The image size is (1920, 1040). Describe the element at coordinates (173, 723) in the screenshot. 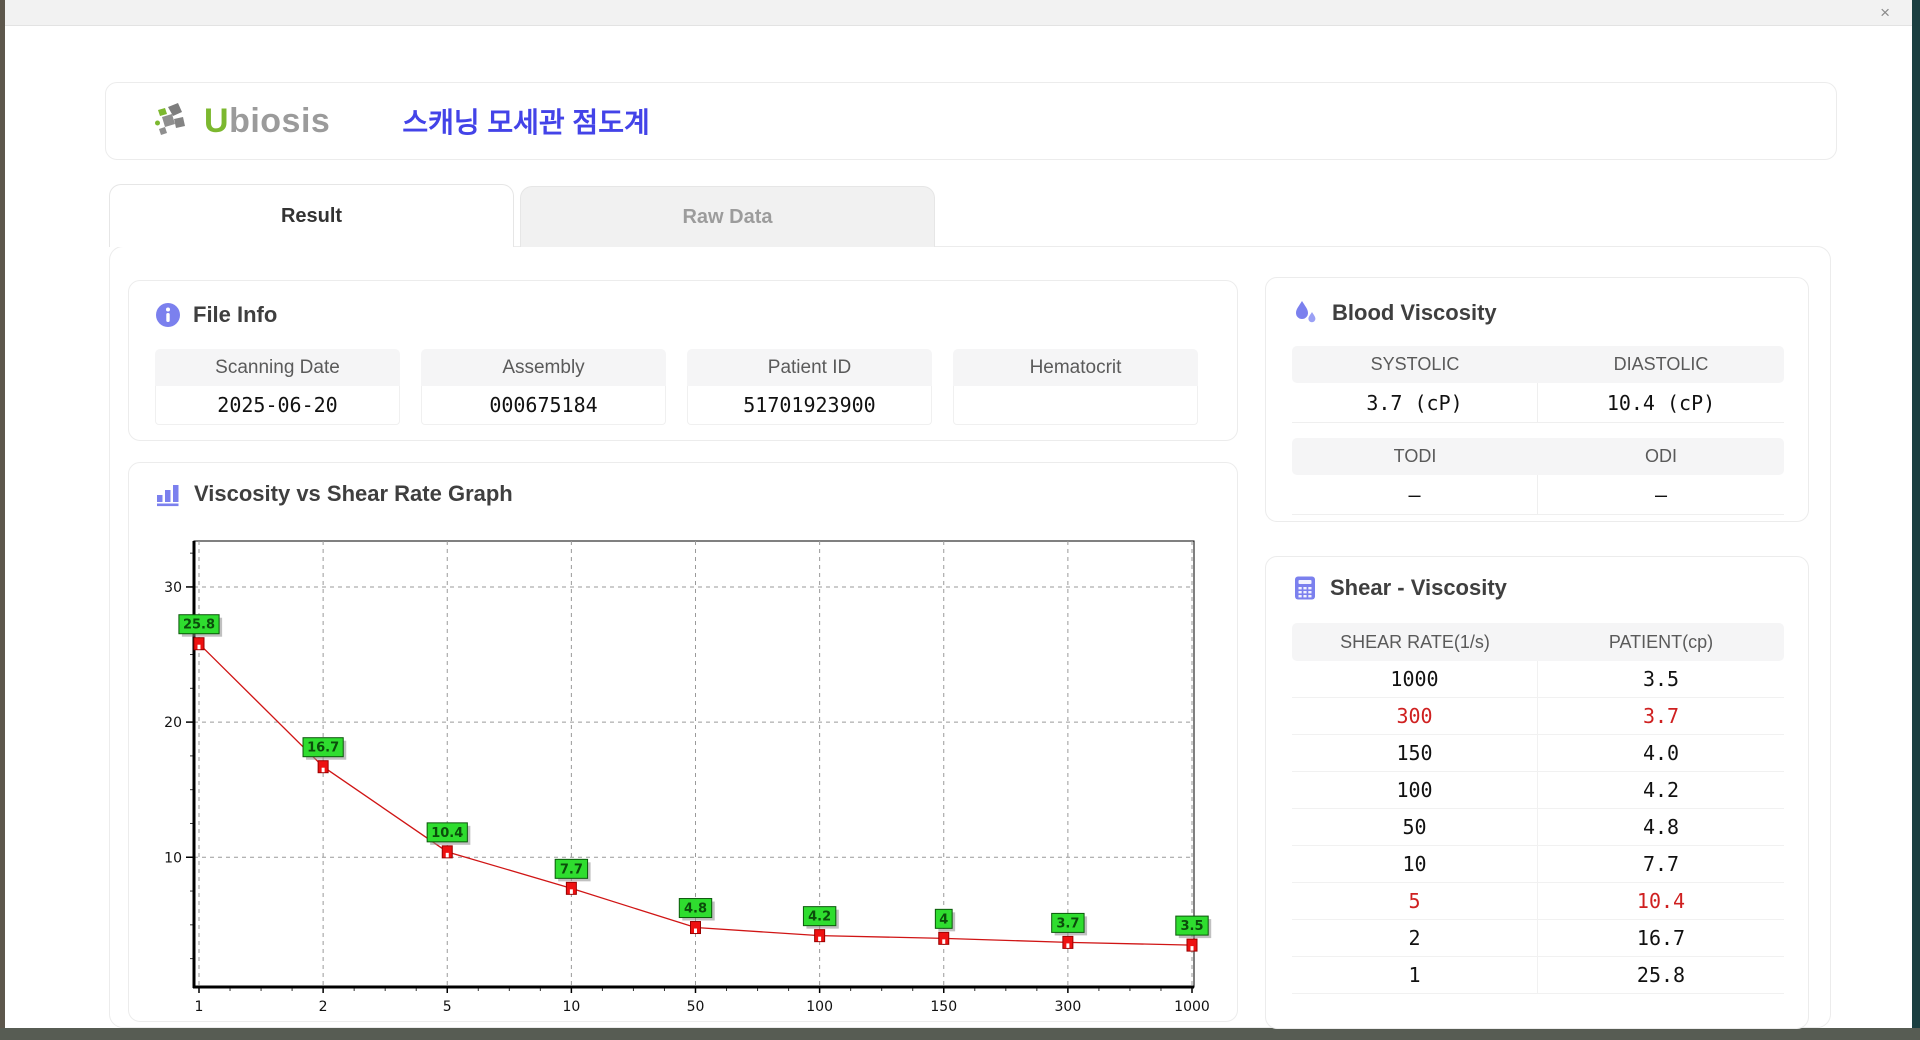

I see `svg-text: 20` at that location.